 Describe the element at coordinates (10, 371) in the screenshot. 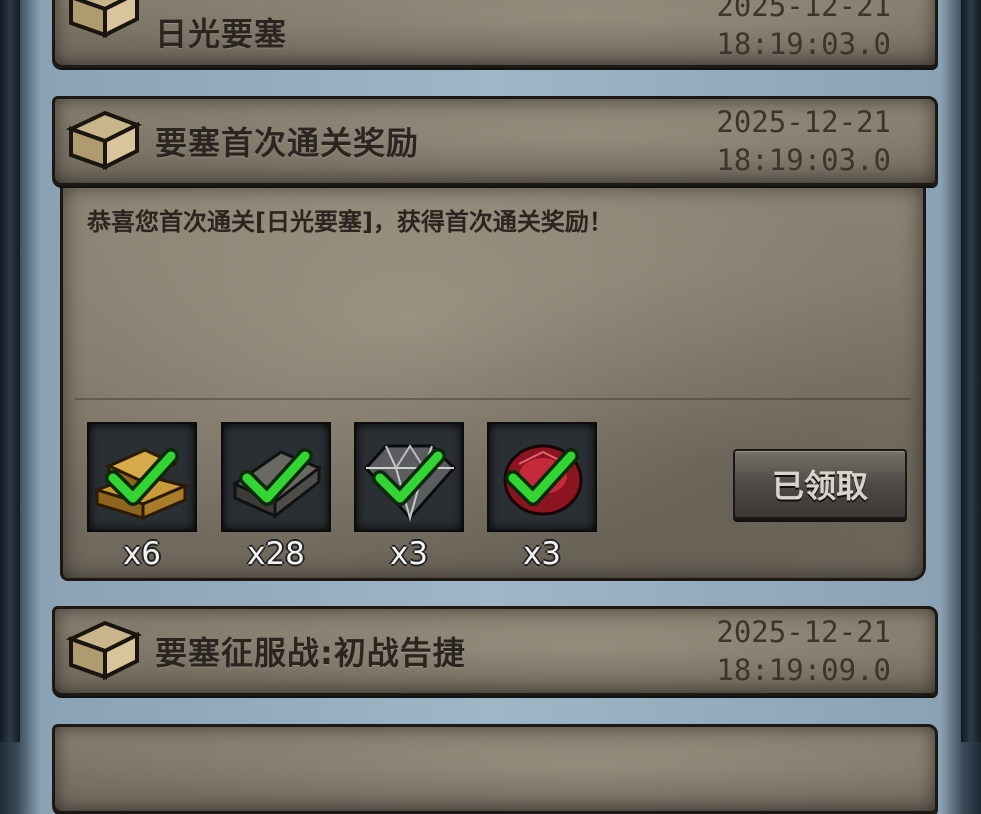

I see `left-frame` at that location.